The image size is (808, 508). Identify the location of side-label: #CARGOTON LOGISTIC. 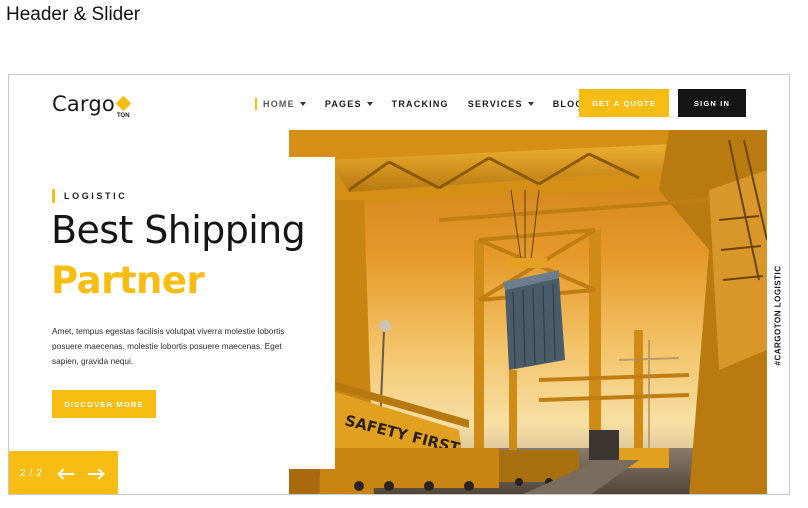
(778, 315).